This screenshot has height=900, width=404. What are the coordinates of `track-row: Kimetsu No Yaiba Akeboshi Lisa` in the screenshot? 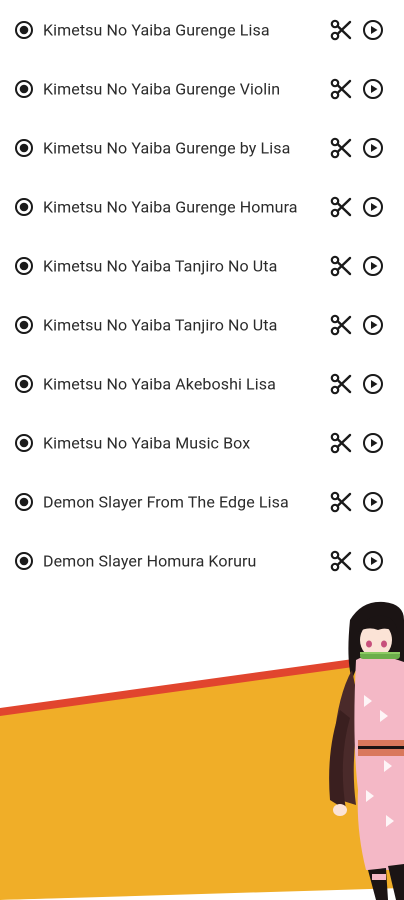 It's located at (202, 383).